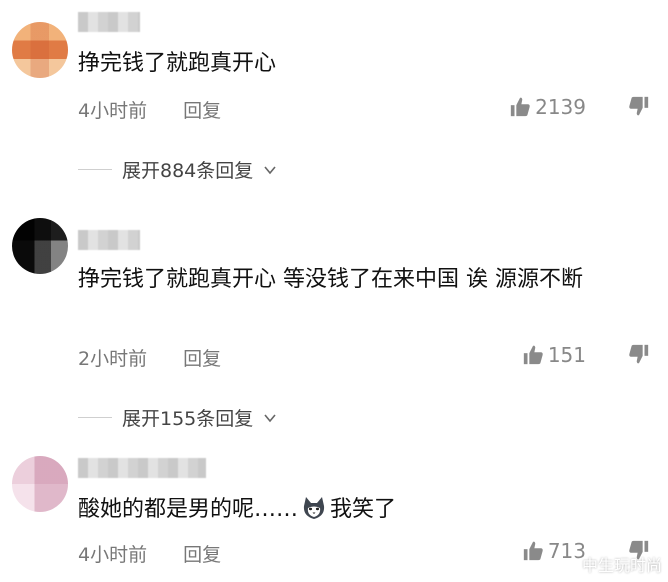 The height and width of the screenshot is (582, 668). I want to click on expand-replies-button: 展开884条回复, so click(177, 169).